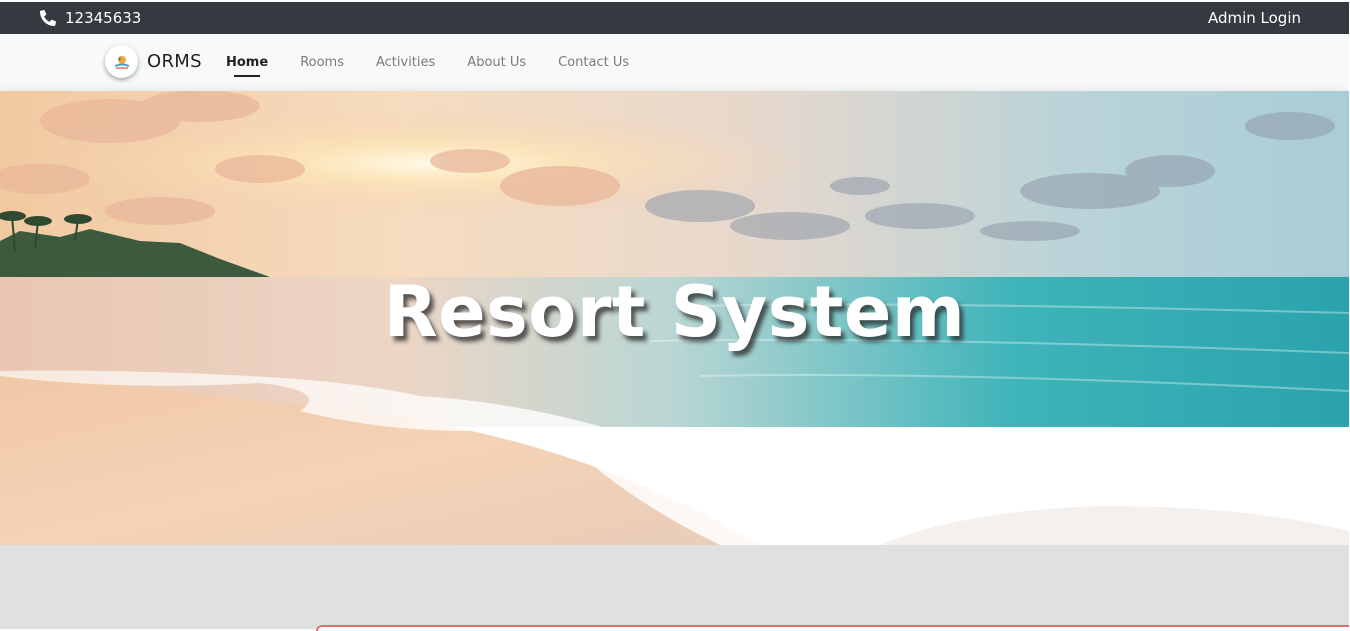  I want to click on nav-about-us: About Us, so click(496, 62).